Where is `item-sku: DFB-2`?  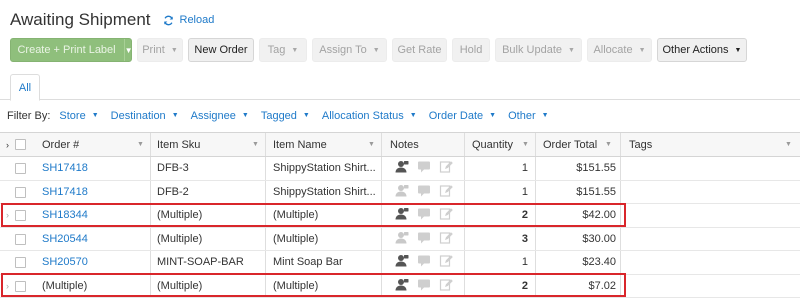
item-sku: DFB-2 is located at coordinates (173, 191).